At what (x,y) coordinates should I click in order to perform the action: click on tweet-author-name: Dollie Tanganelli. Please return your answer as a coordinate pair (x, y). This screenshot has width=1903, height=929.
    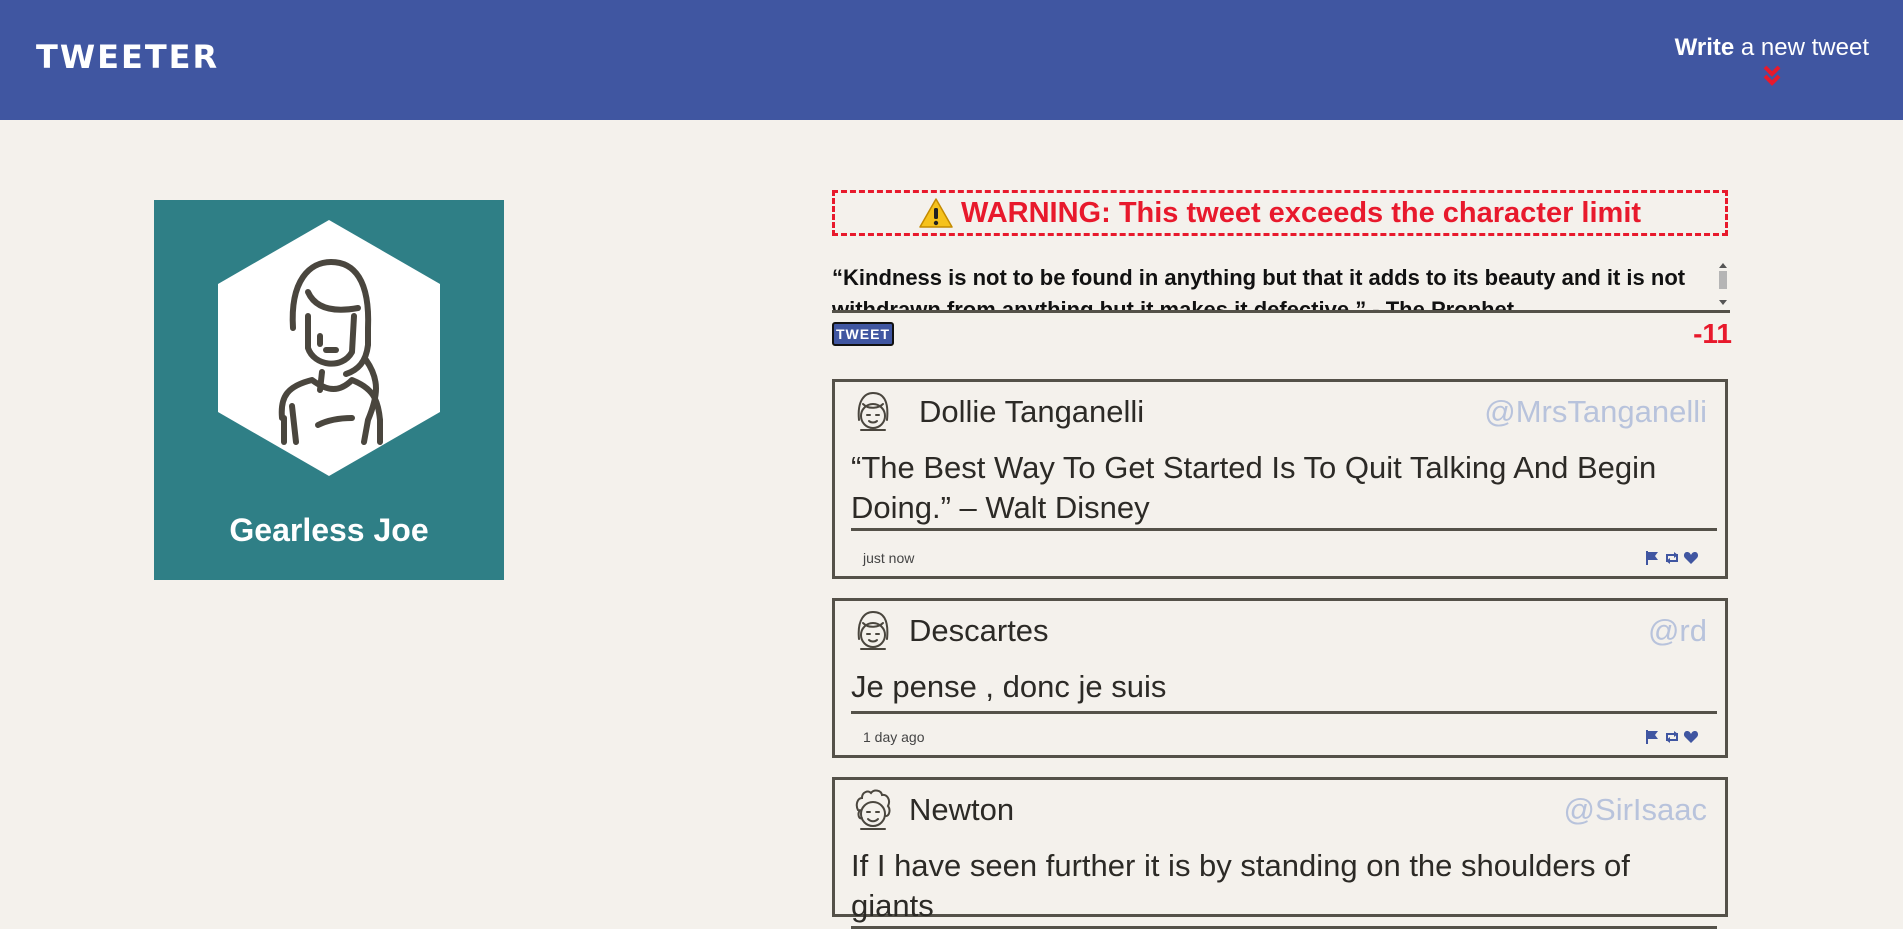
    Looking at the image, I should click on (1032, 411).